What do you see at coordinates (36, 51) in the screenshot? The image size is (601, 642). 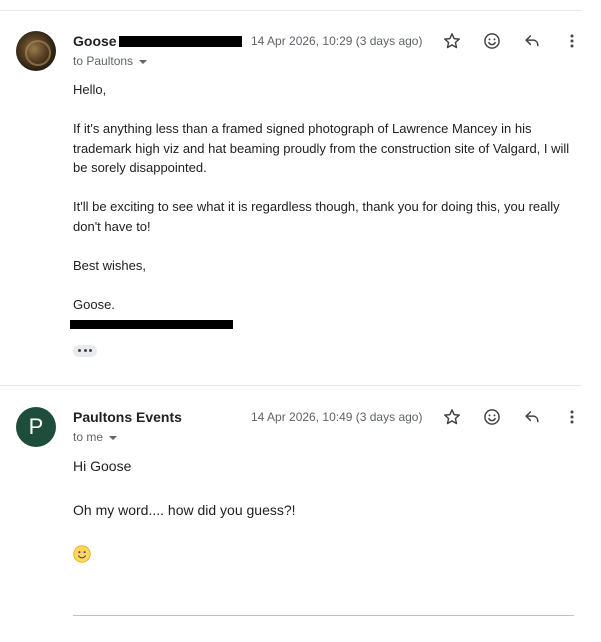 I see `sender-avatar` at bounding box center [36, 51].